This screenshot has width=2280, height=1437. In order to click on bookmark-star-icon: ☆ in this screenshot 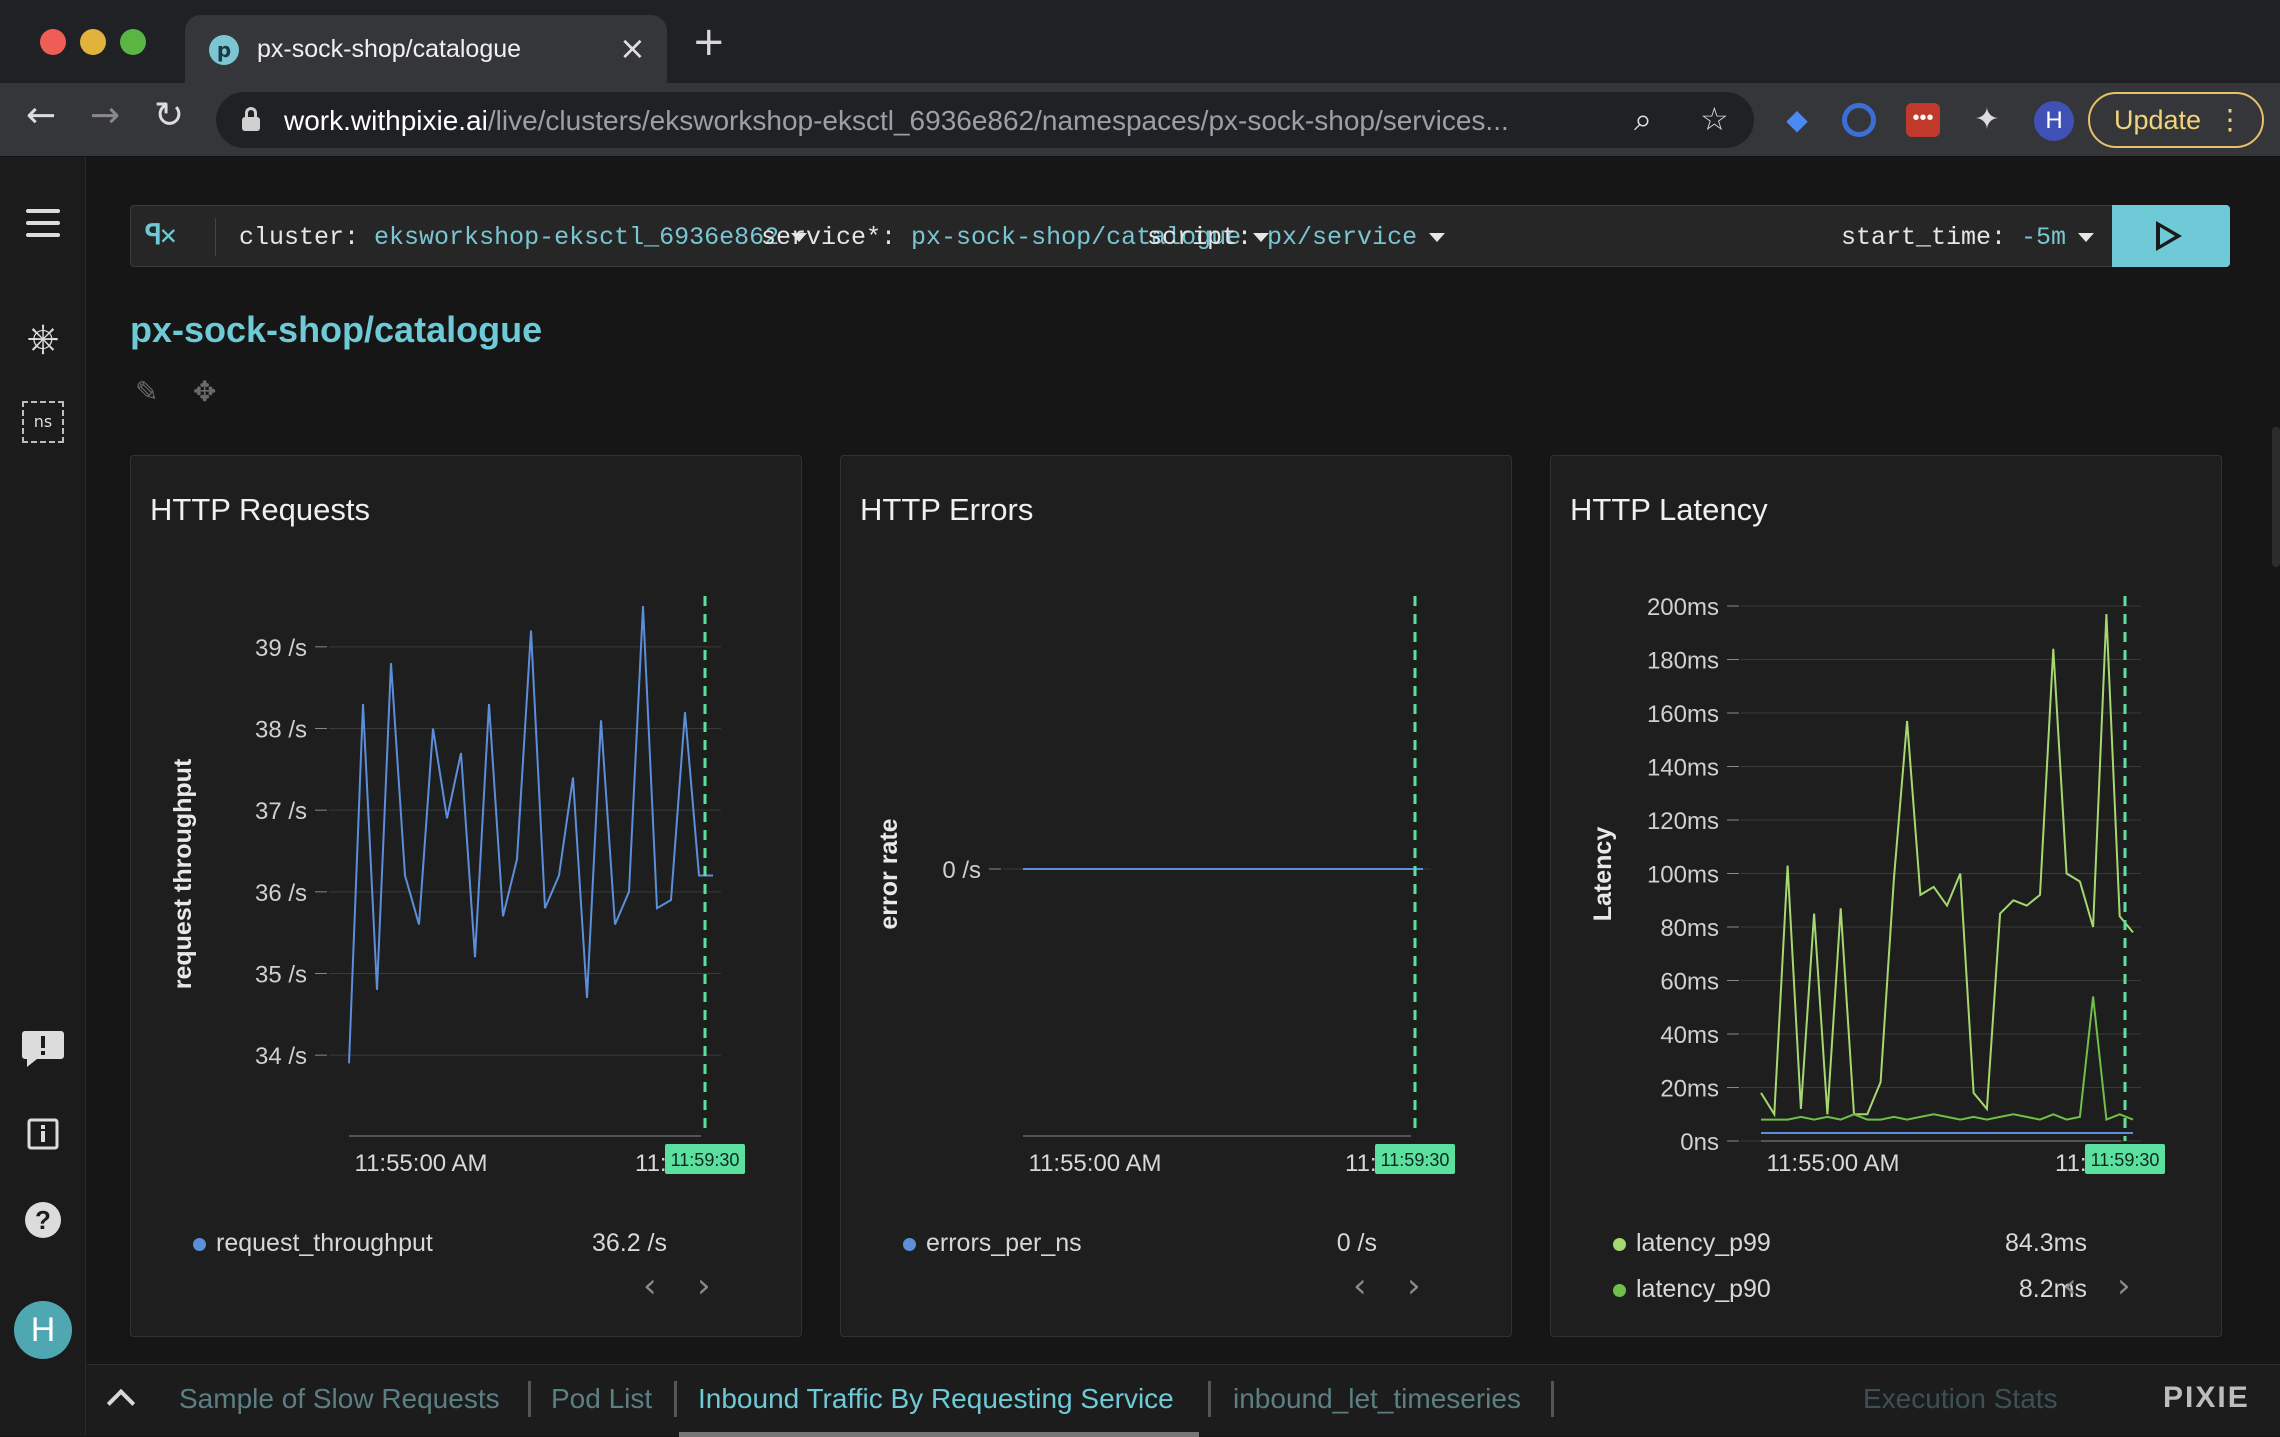, I will do `click(1714, 119)`.